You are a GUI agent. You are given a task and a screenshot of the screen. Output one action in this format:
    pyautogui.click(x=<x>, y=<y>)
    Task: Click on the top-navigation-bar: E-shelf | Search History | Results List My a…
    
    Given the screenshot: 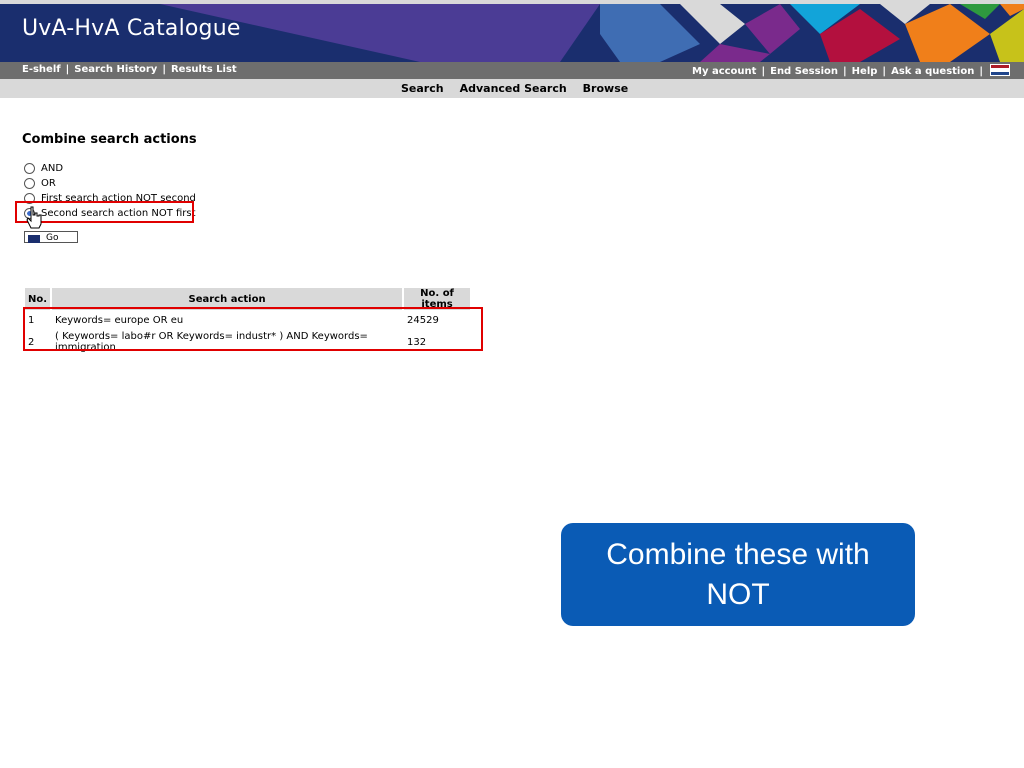 What is the action you would take?
    pyautogui.click(x=512, y=70)
    